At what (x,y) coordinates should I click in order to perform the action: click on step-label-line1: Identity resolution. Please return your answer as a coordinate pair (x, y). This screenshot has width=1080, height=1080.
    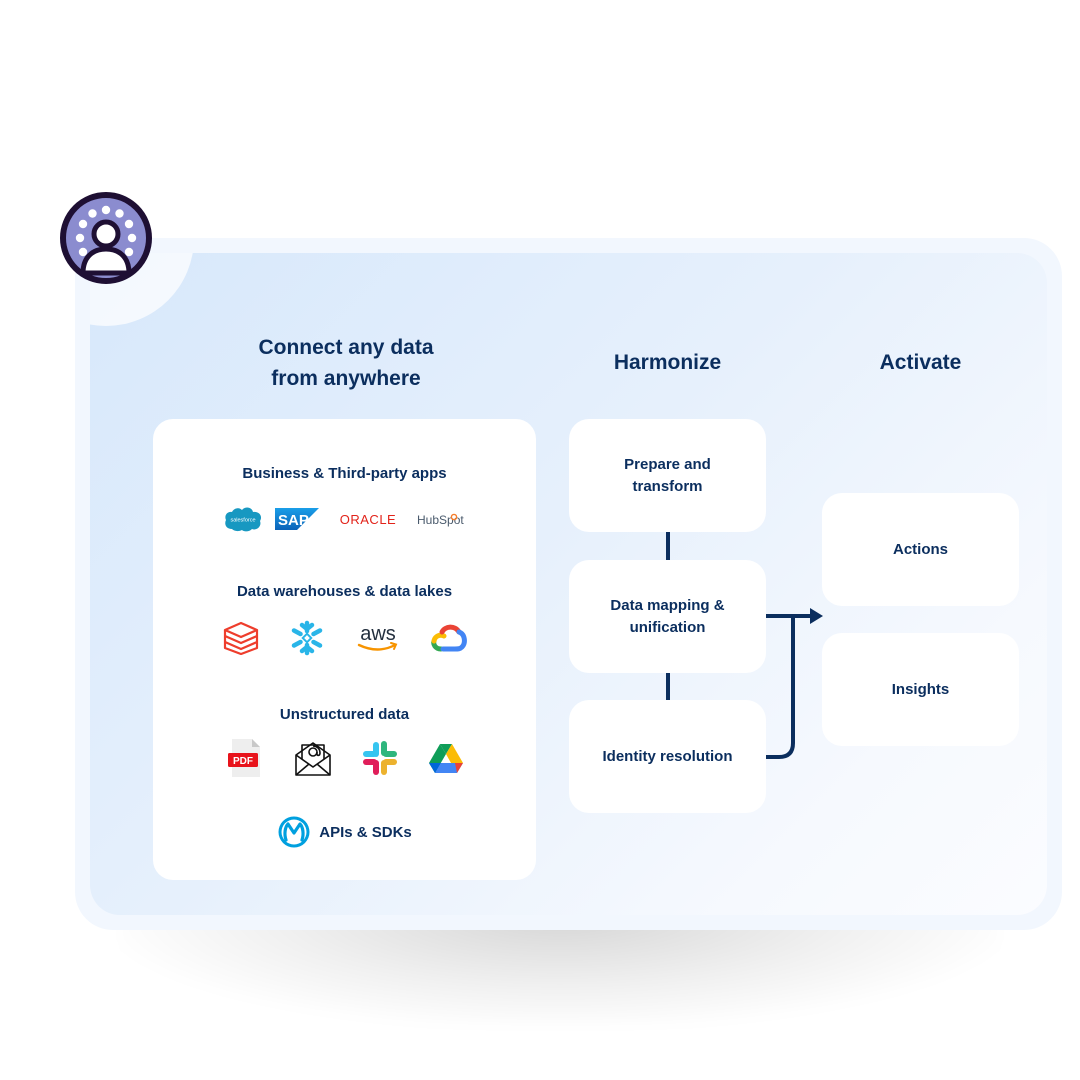
    Looking at the image, I should click on (667, 756).